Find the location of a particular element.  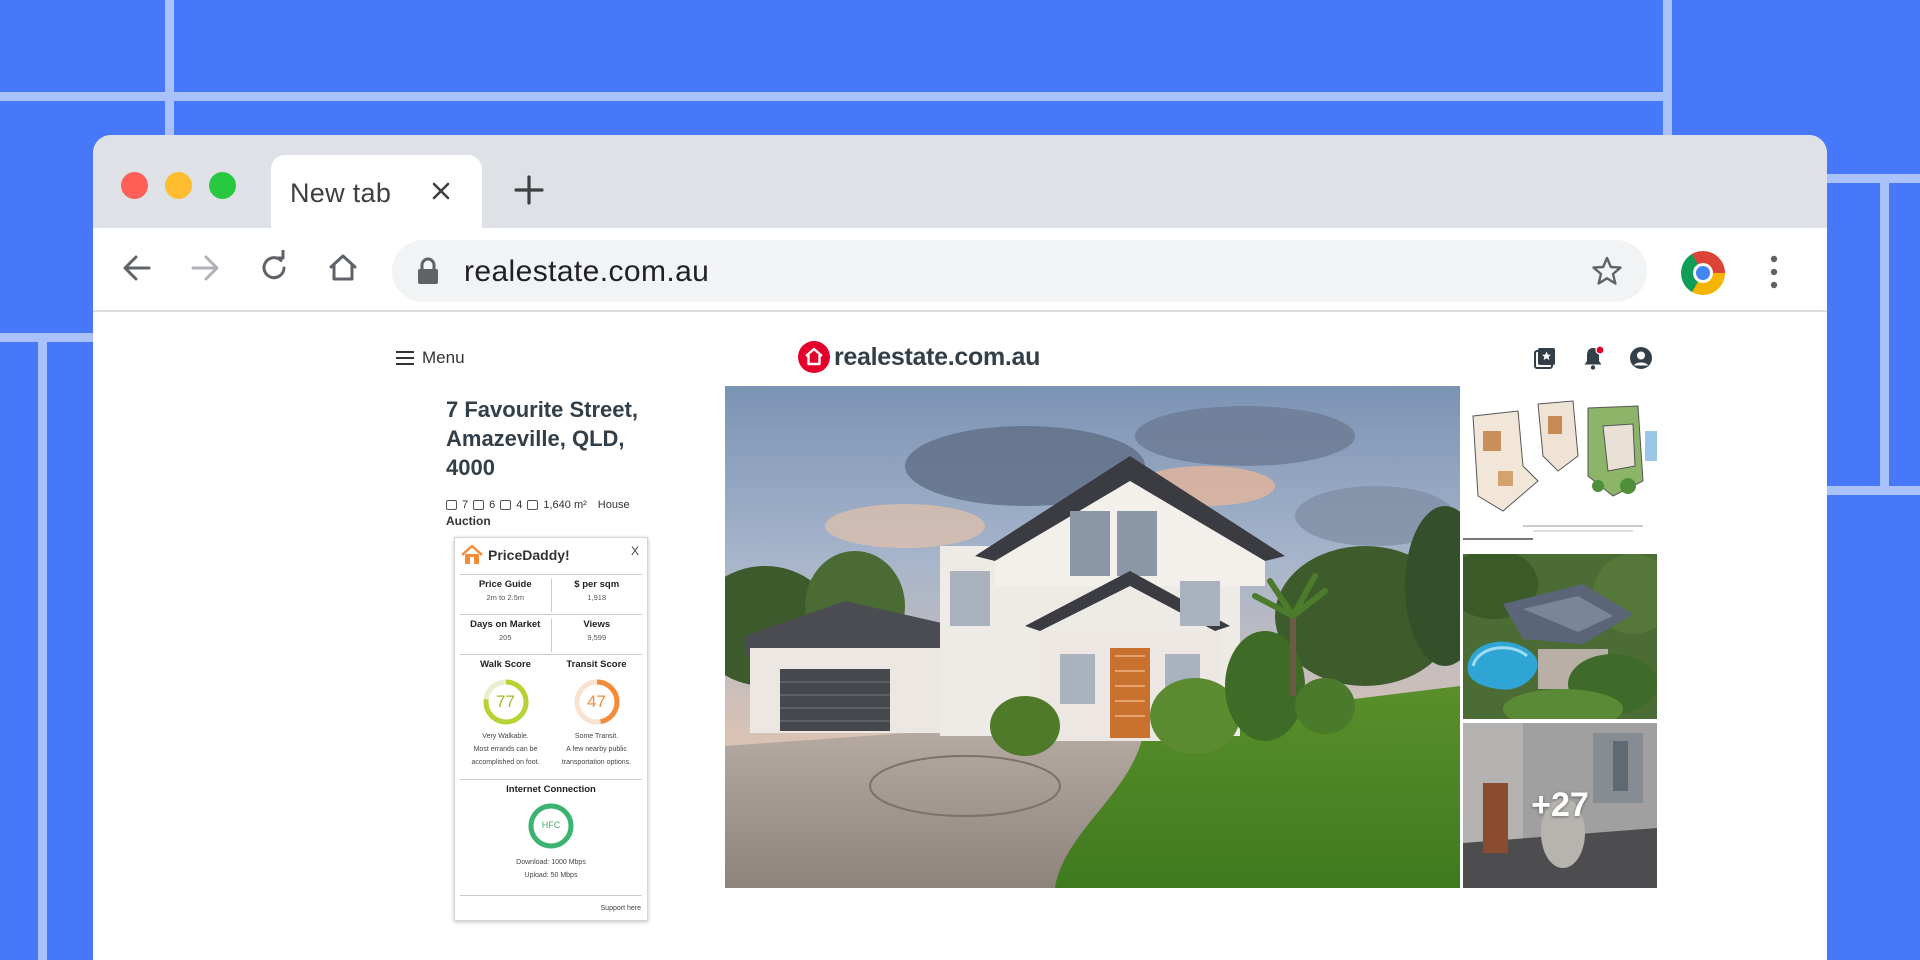

close-window-button is located at coordinates (134, 185).